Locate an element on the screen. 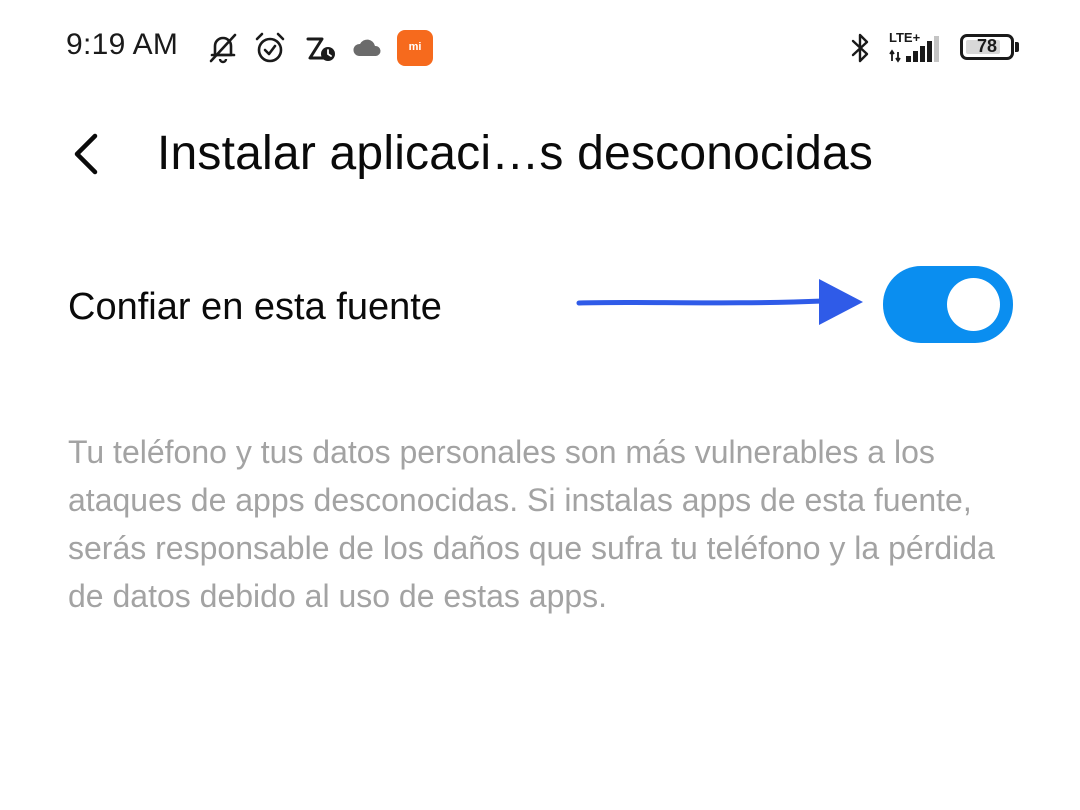 Image resolution: width=1080 pixels, height=810 pixels. back-button is located at coordinates (88, 154).